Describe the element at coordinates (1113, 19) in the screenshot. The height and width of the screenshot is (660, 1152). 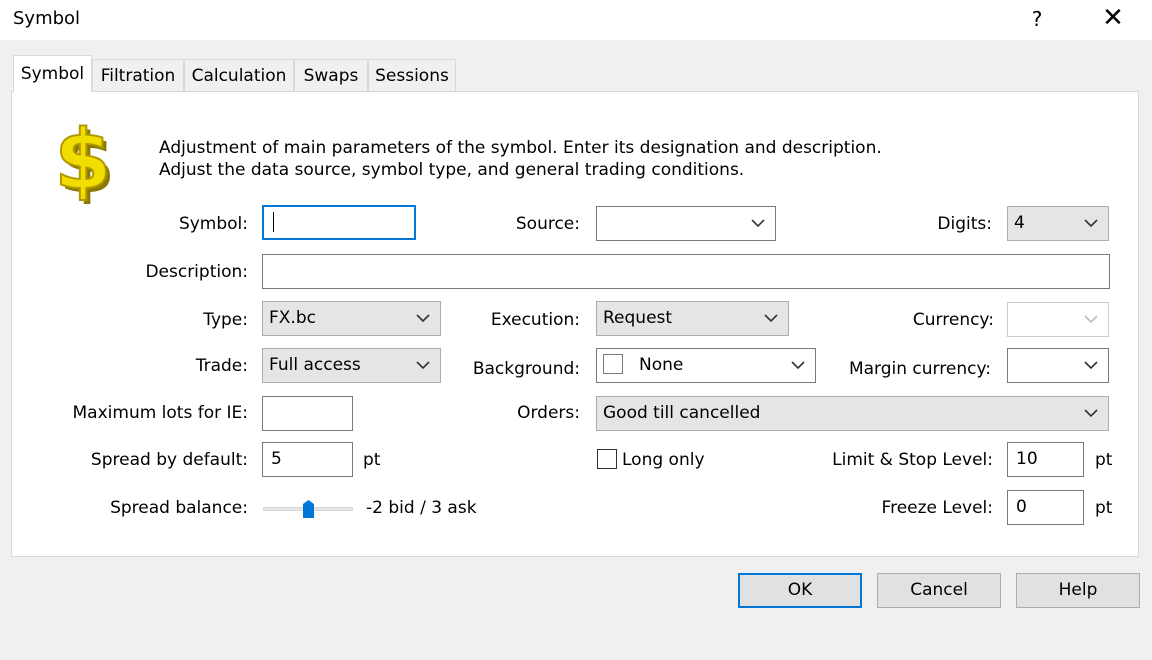
I see `close-icon: ✕` at that location.